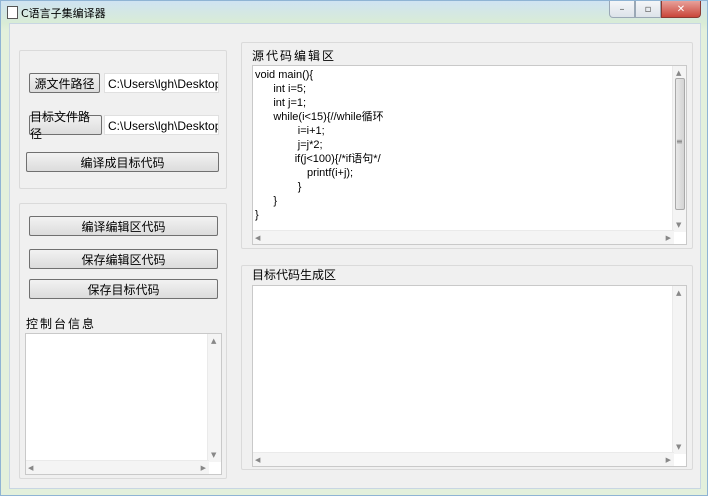 The height and width of the screenshot is (496, 708). I want to click on output-vscroll: ▲ ▼, so click(679, 370).